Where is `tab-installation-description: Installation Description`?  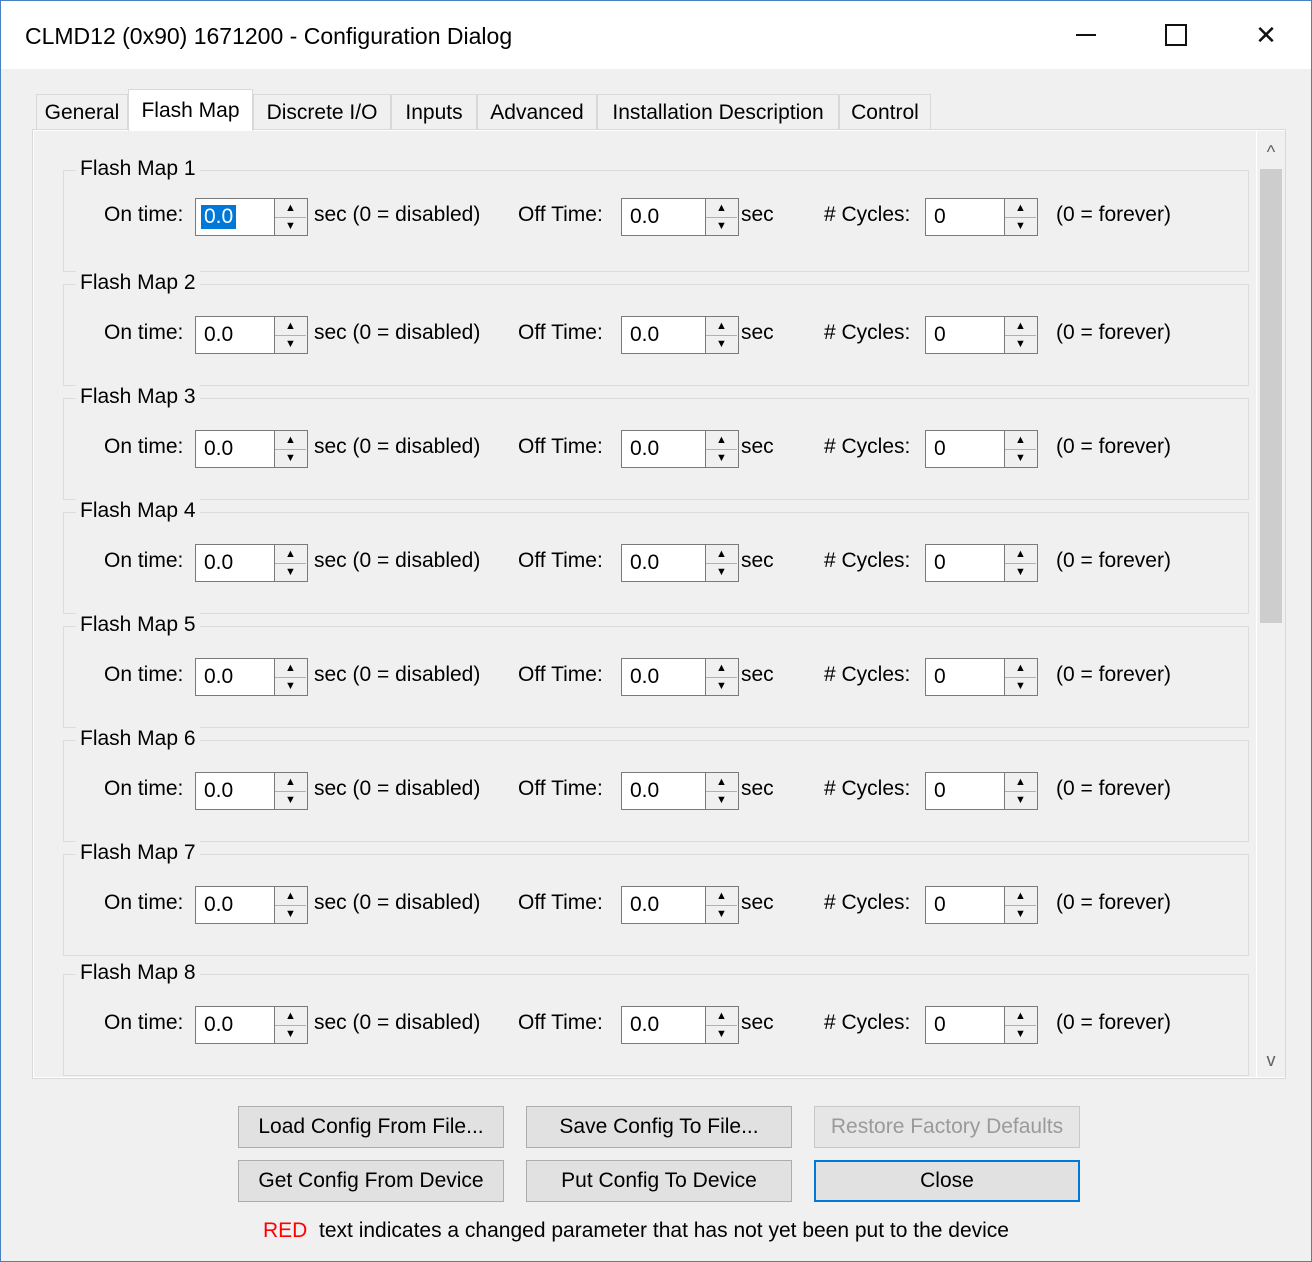
tab-installation-description: Installation Description is located at coordinates (718, 112).